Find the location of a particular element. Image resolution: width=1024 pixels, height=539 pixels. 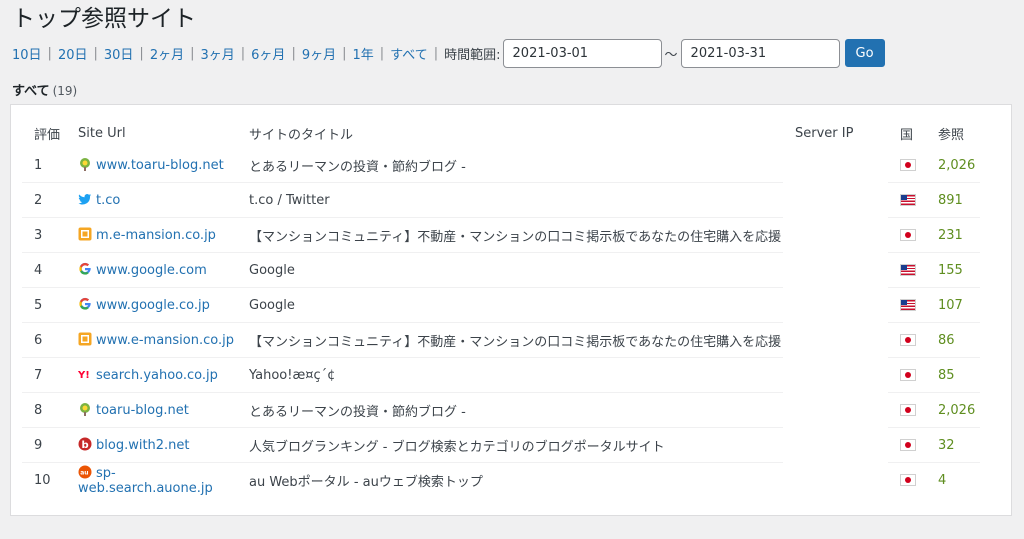

referrals-cell: 107 is located at coordinates (953, 305).